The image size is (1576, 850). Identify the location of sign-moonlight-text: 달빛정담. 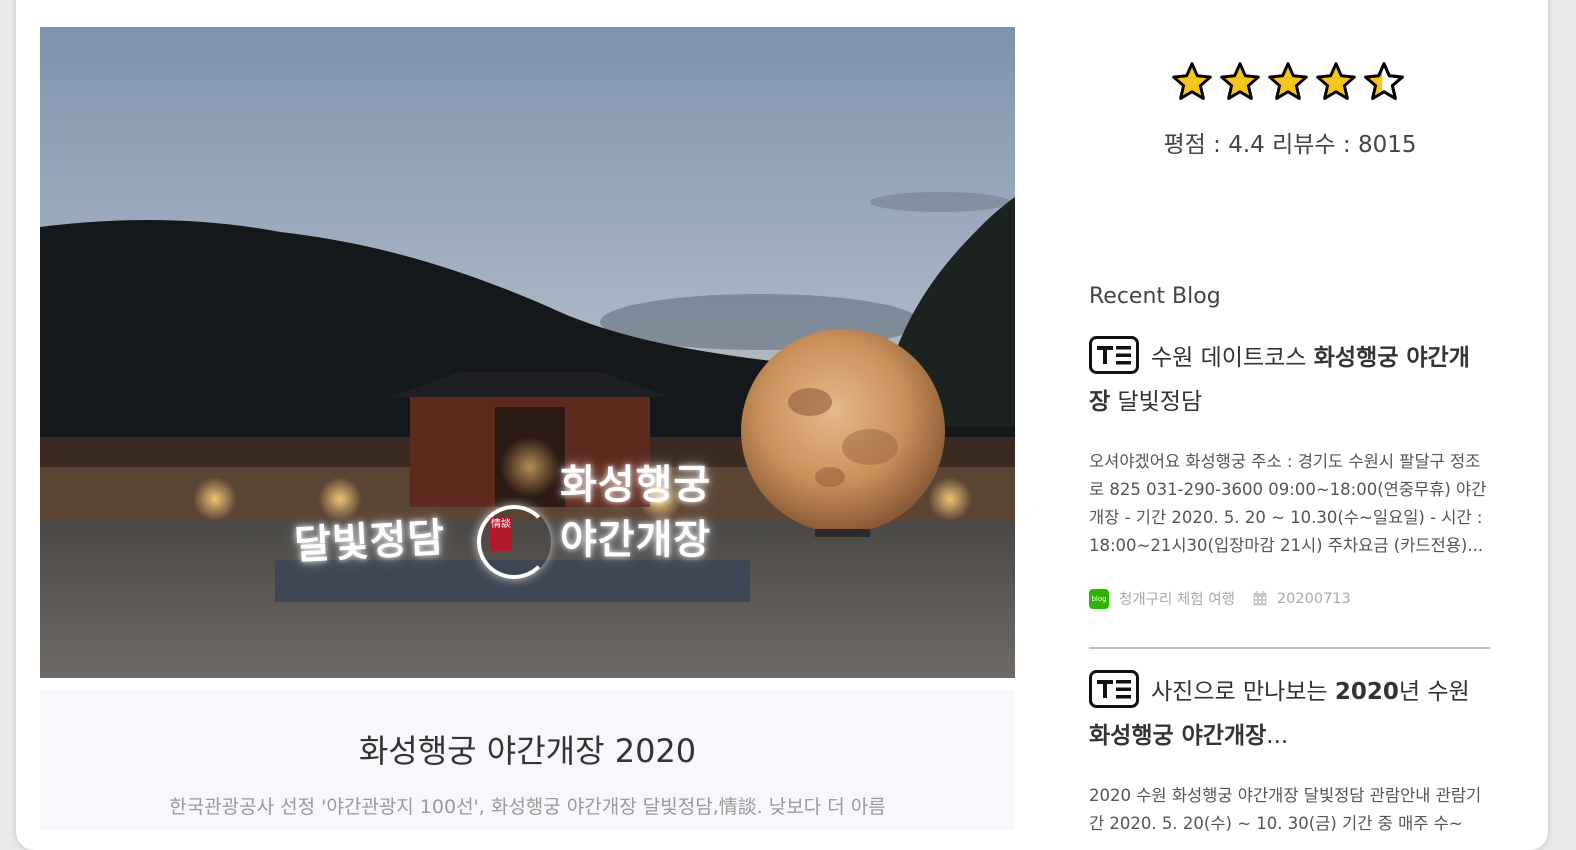
(370, 542).